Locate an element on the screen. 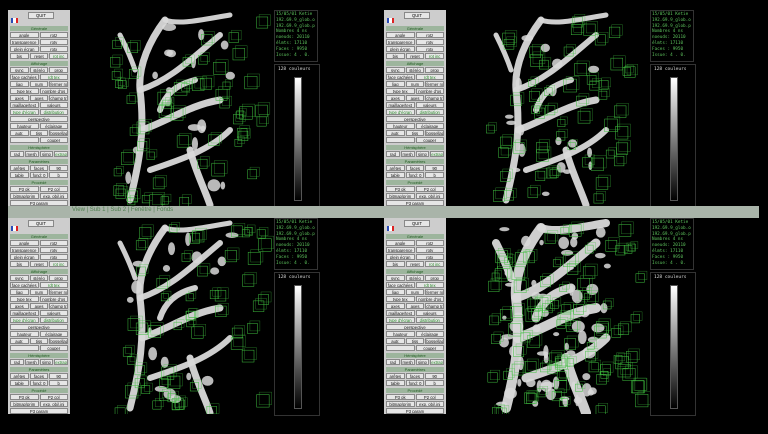  panel-button: 90 is located at coordinates (435, 376).